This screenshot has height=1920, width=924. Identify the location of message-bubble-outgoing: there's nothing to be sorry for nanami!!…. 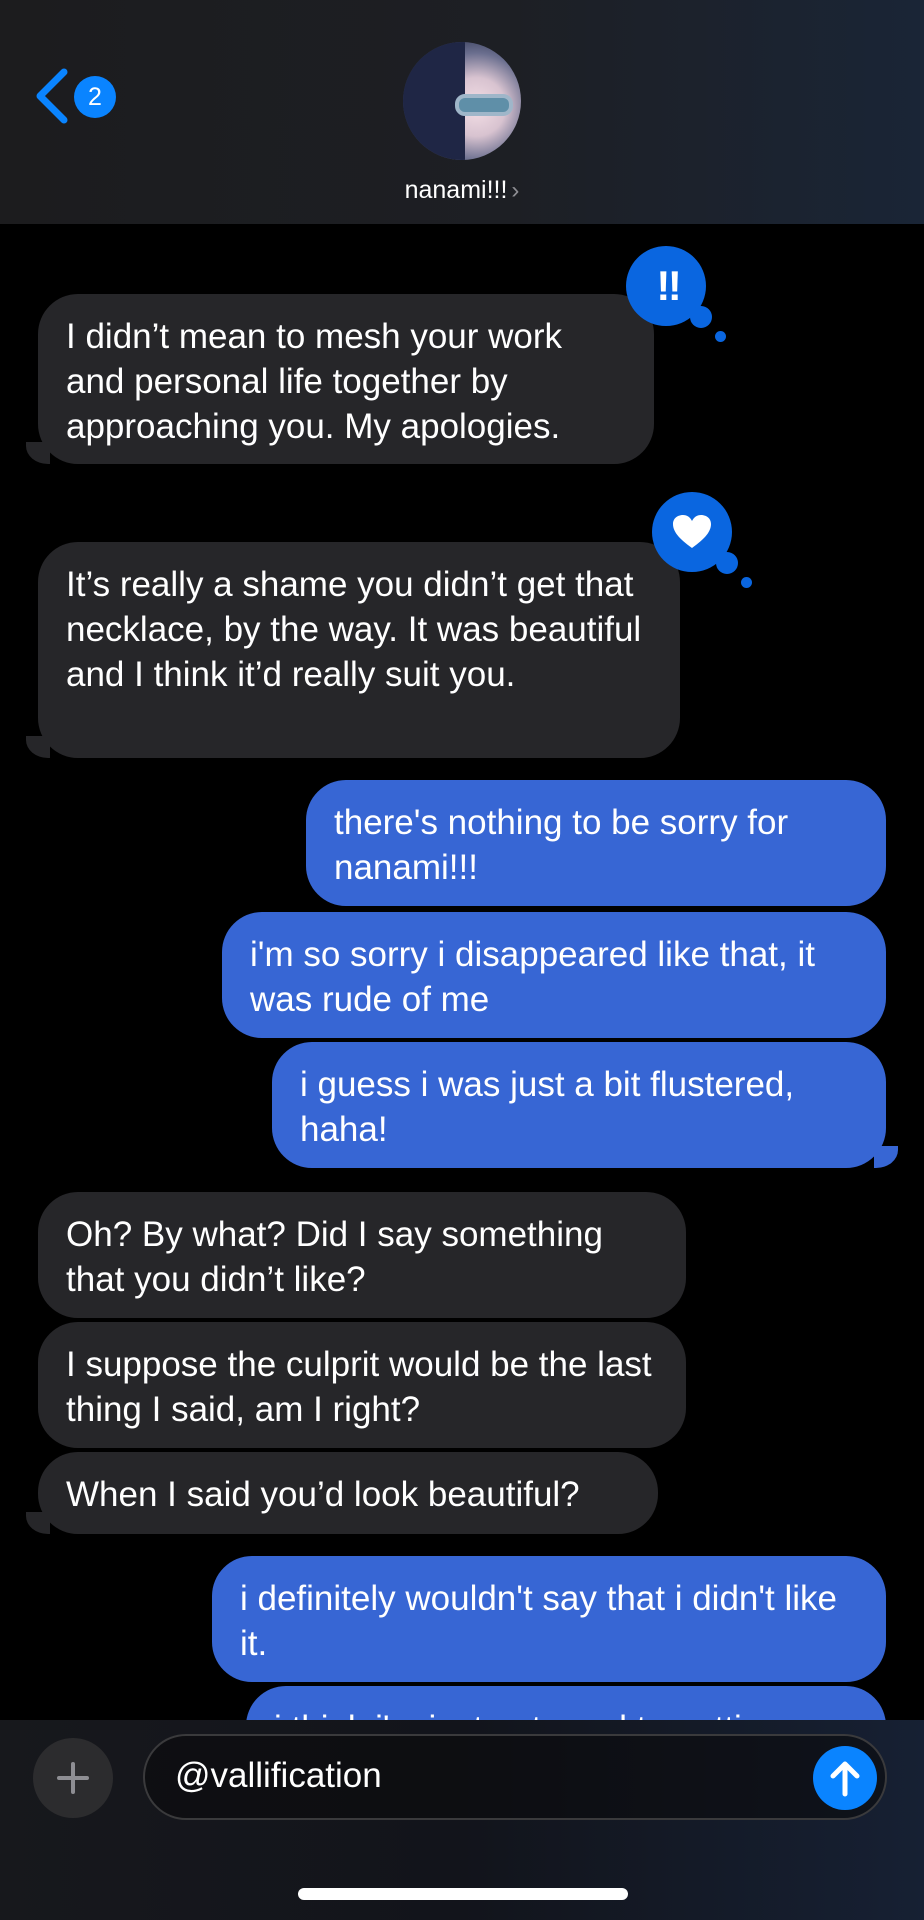
(596, 843).